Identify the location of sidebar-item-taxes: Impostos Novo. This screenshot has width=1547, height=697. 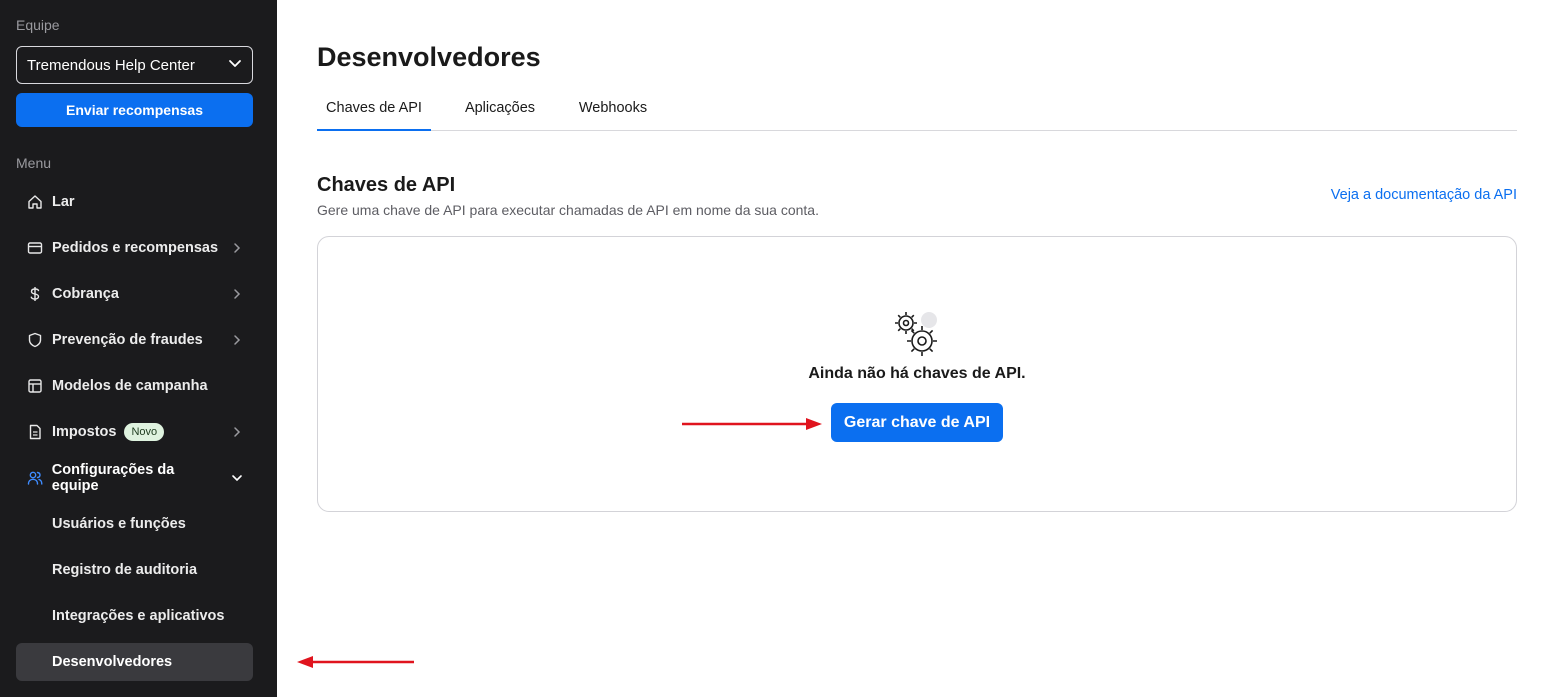
(134, 432).